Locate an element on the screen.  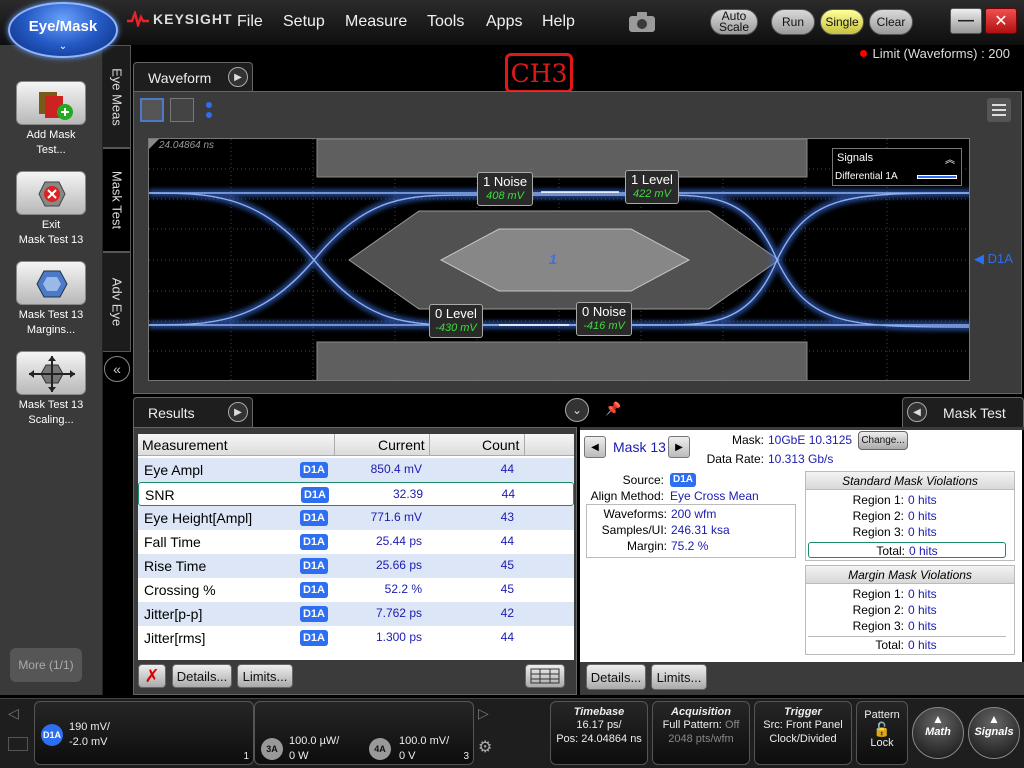
scroll-left-icon: ◁ is located at coordinates (13, 713).